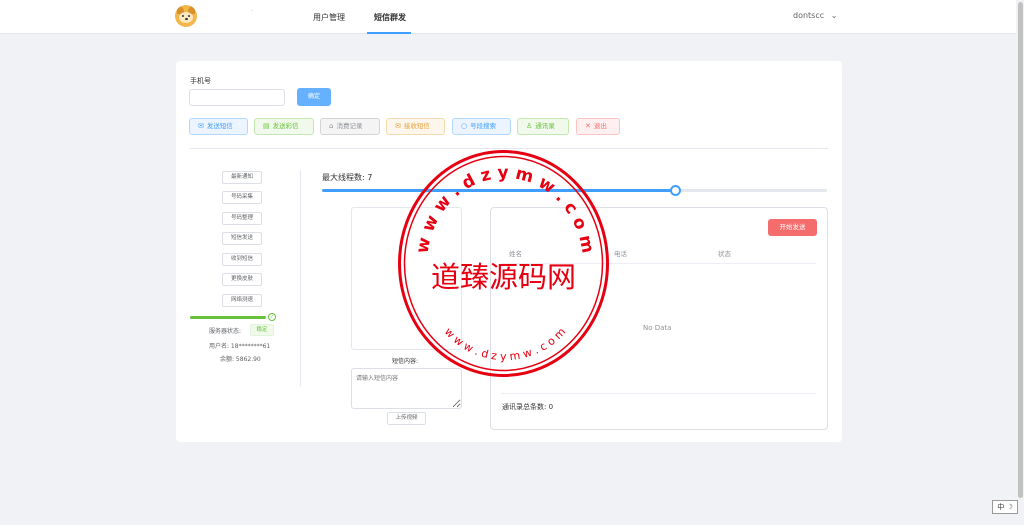  I want to click on shiba-dog-icon, so click(186, 16).